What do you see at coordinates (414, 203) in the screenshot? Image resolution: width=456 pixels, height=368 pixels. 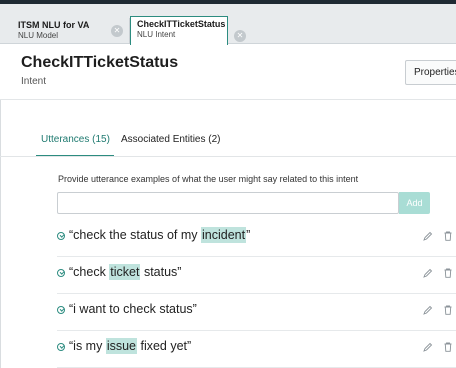 I see `add-button: Add` at bounding box center [414, 203].